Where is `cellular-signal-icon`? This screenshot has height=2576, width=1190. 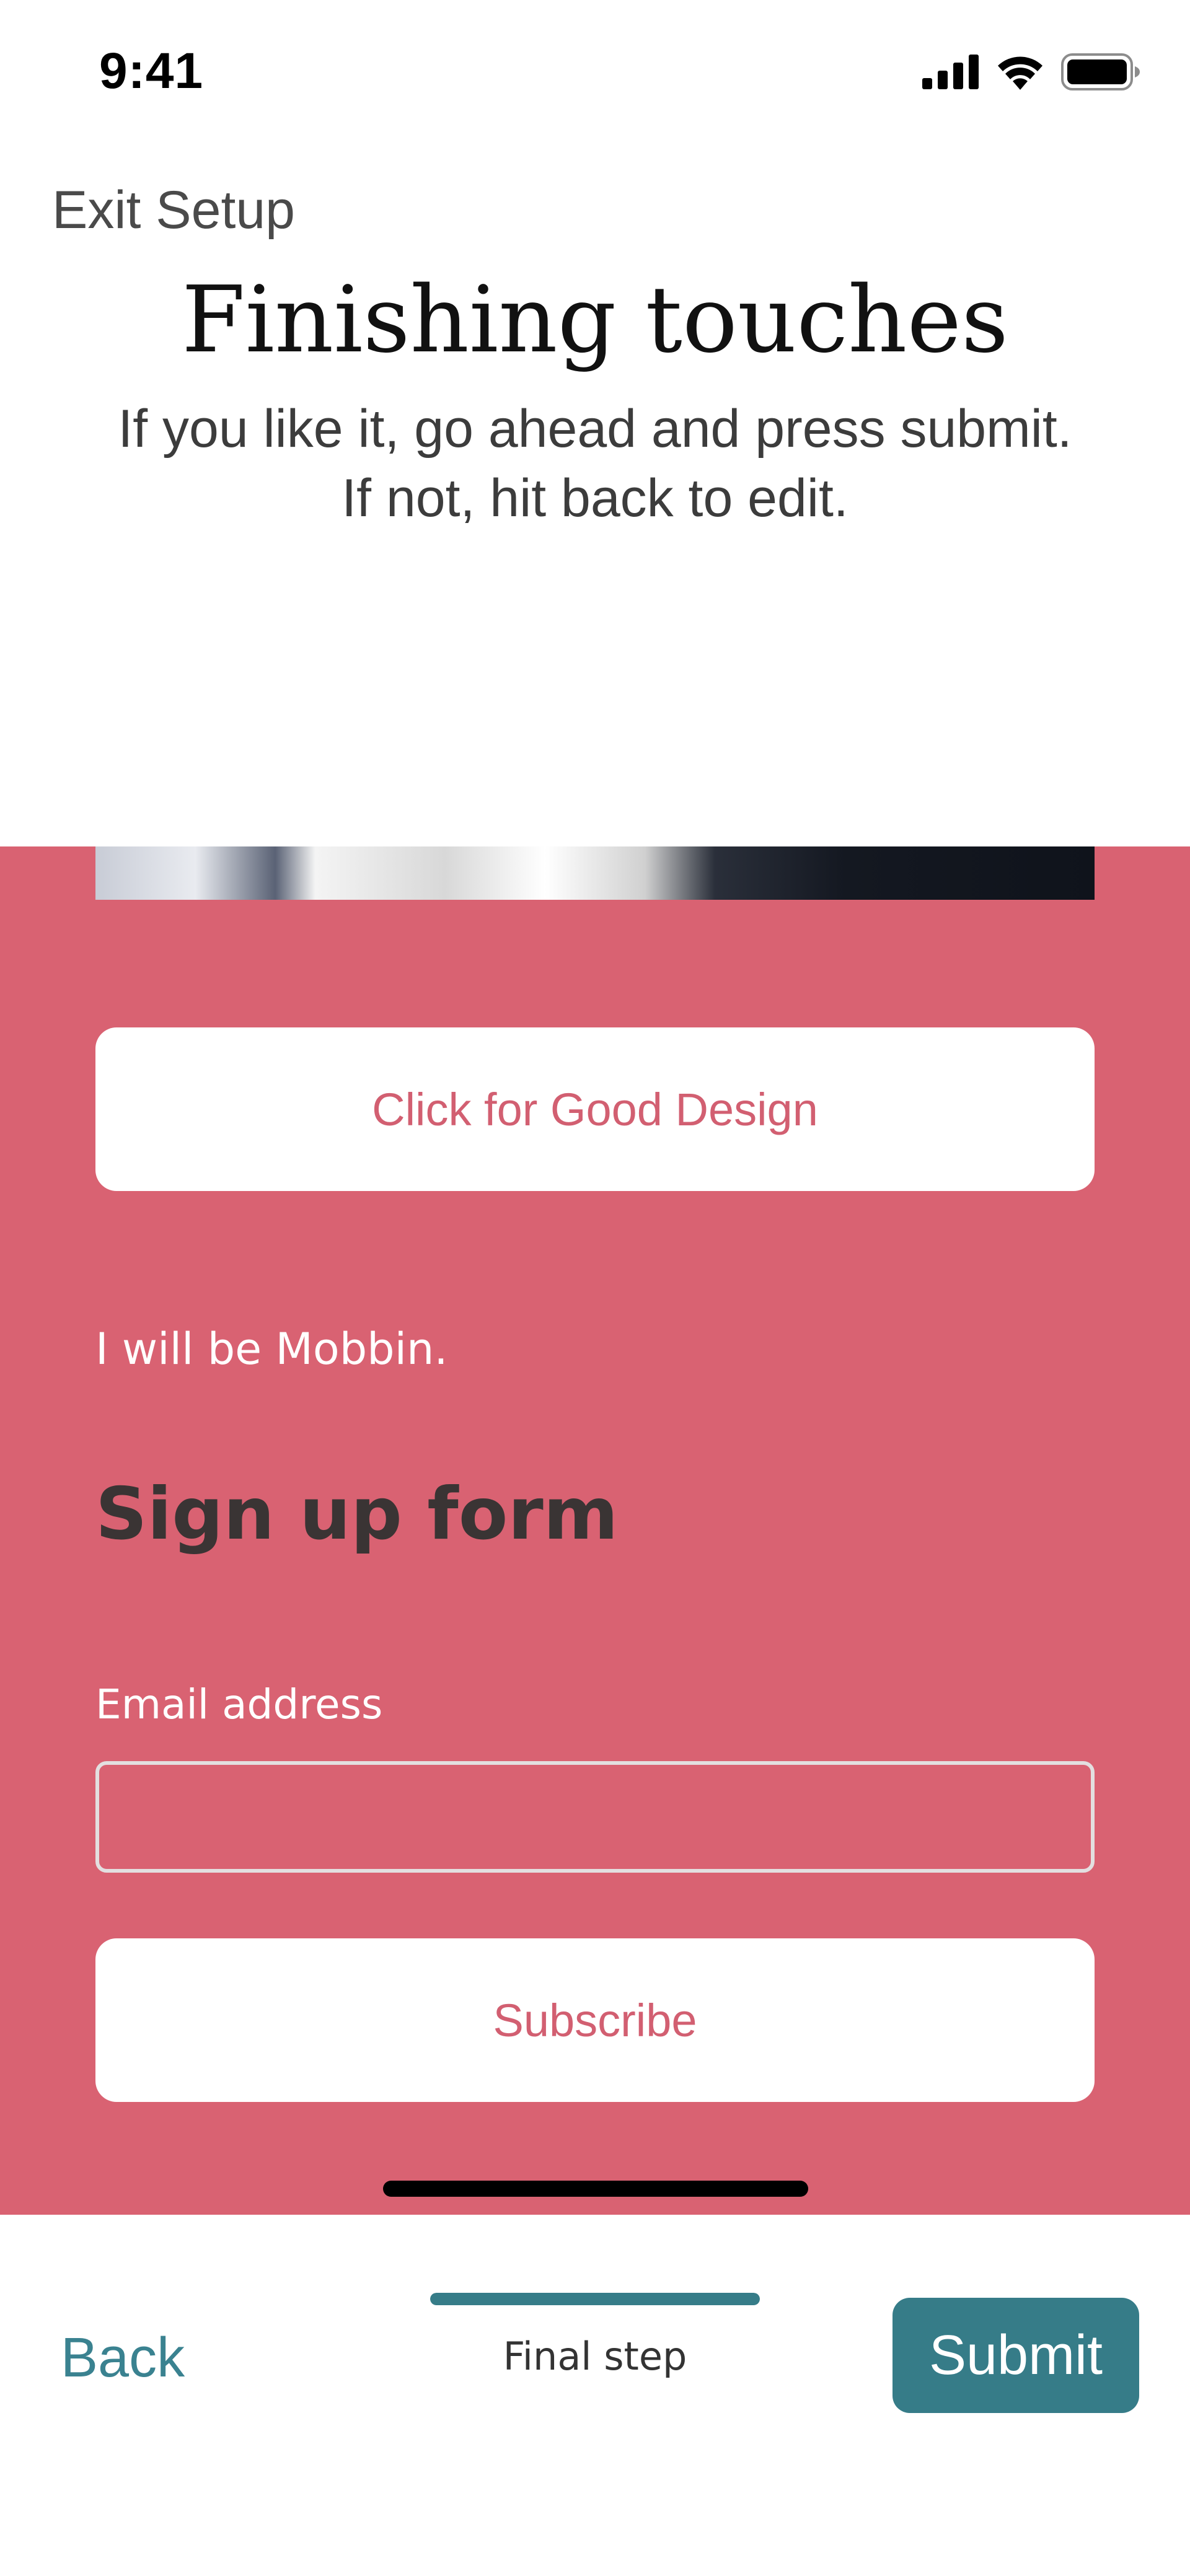
cellular-signal-icon is located at coordinates (950, 73).